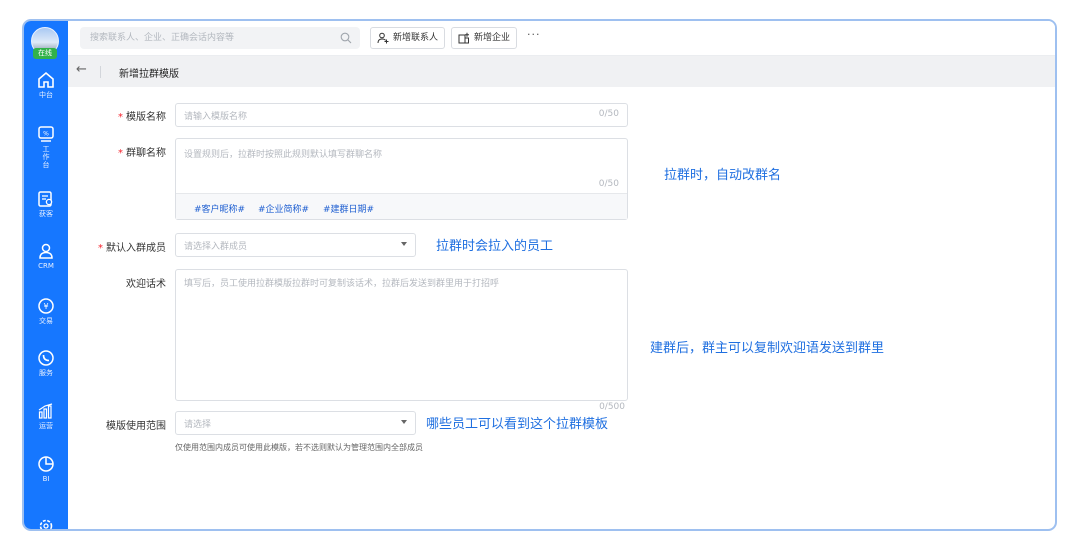 The image size is (1080, 550). What do you see at coordinates (723, 175) in the screenshot?
I see `group-name-annotation: 拉群时，自动改群名` at bounding box center [723, 175].